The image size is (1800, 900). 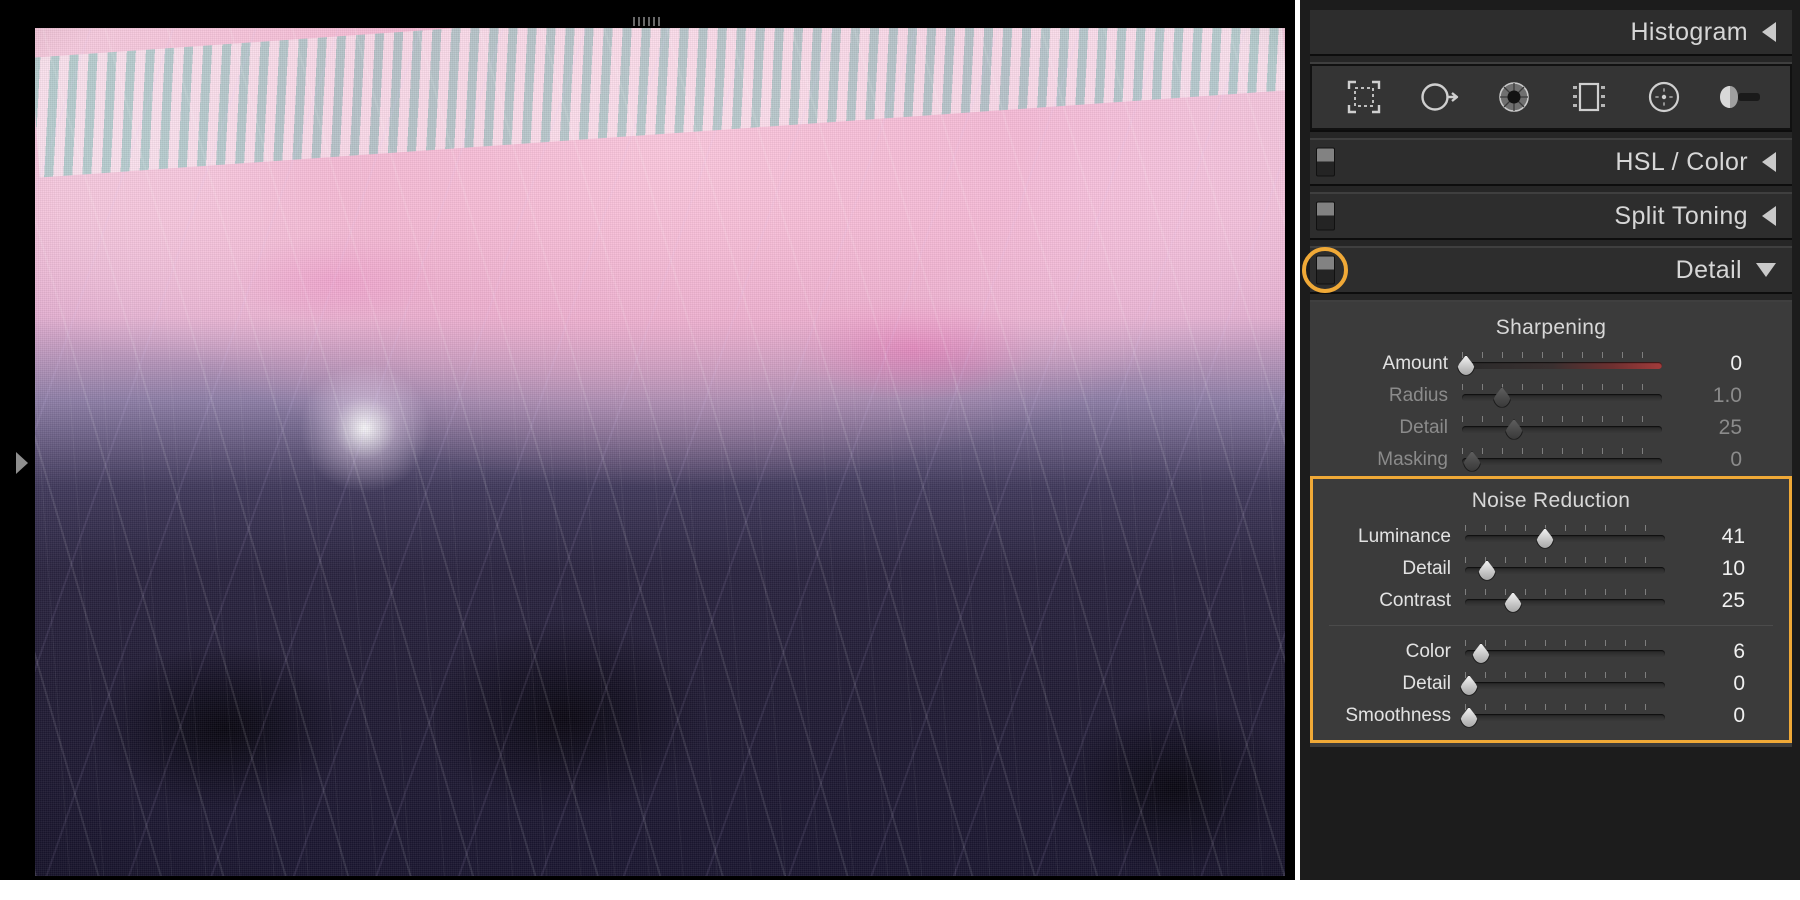 I want to click on crop-icon, so click(x=1364, y=97).